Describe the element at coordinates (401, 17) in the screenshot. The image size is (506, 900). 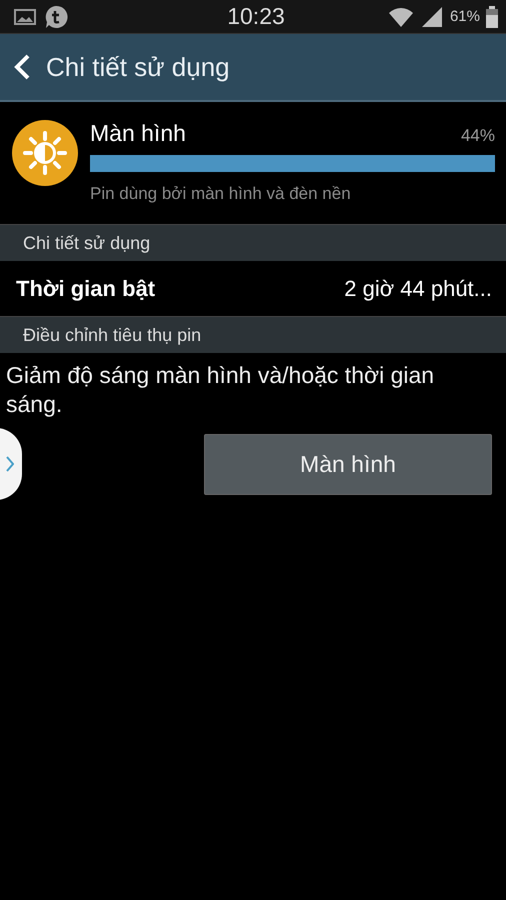
I see `wifi-icon` at that location.